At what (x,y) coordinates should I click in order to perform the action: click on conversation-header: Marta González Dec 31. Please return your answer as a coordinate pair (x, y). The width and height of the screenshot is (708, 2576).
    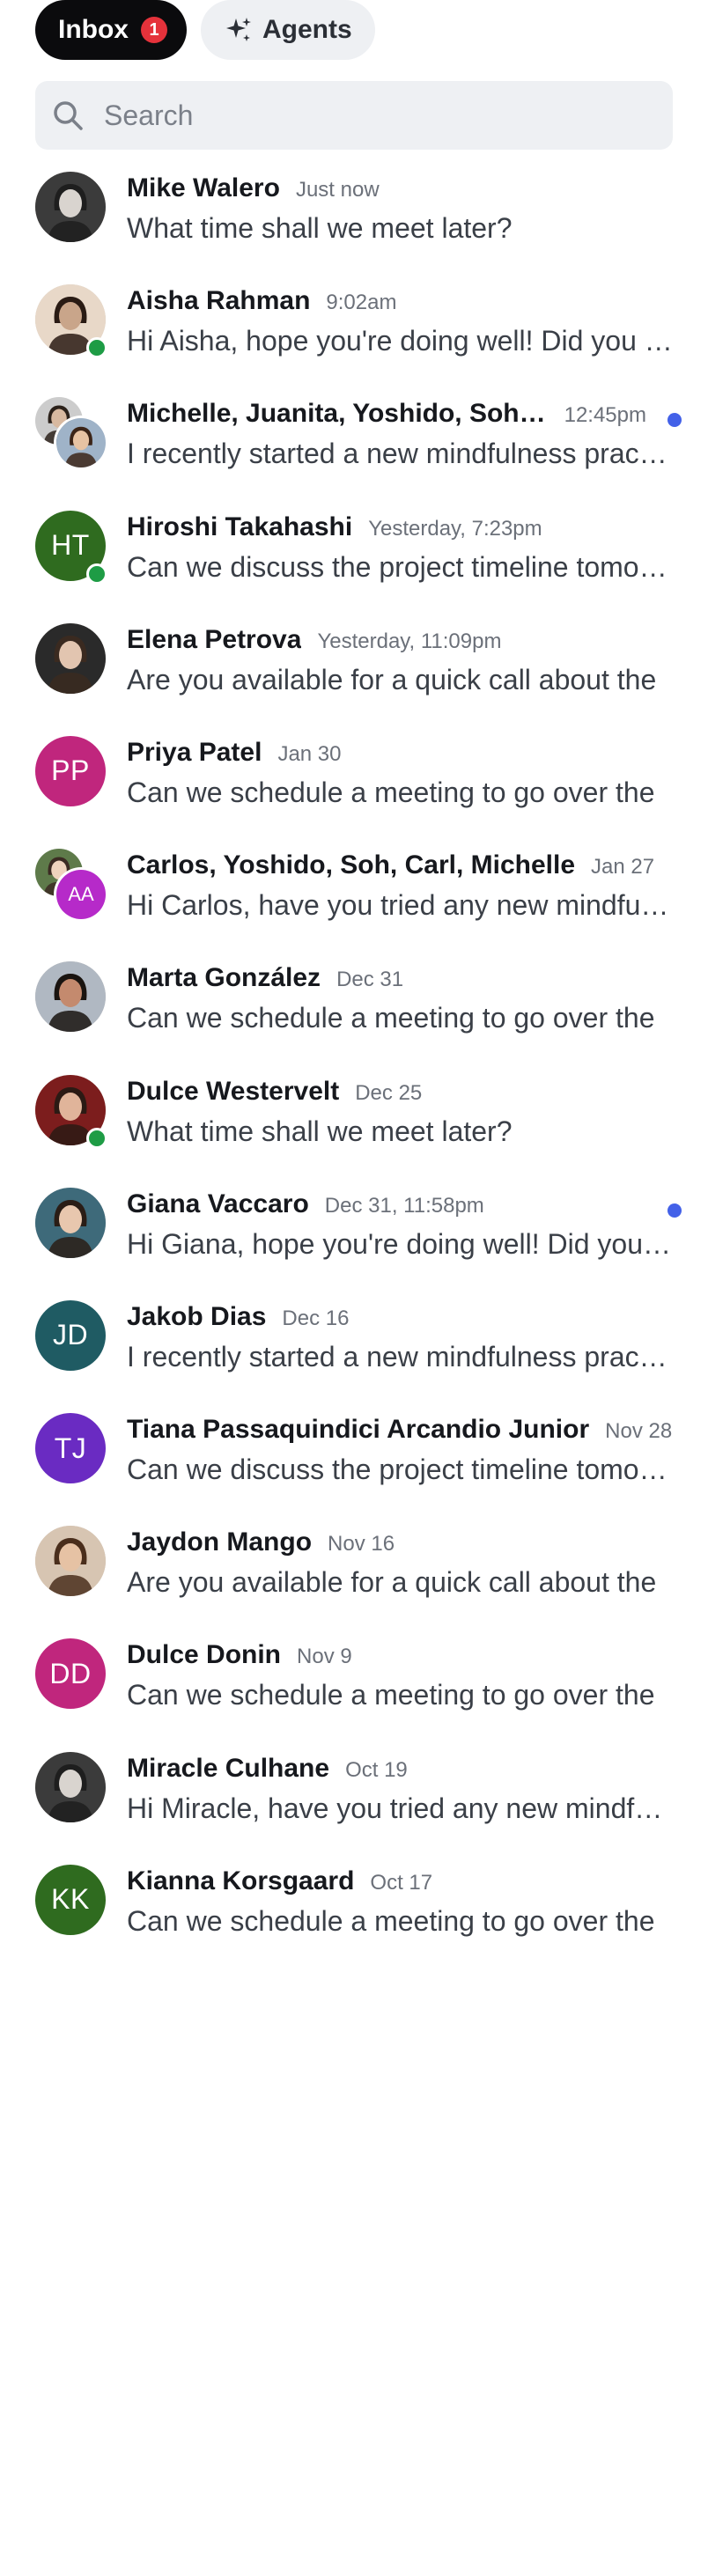
    Looking at the image, I should click on (400, 981).